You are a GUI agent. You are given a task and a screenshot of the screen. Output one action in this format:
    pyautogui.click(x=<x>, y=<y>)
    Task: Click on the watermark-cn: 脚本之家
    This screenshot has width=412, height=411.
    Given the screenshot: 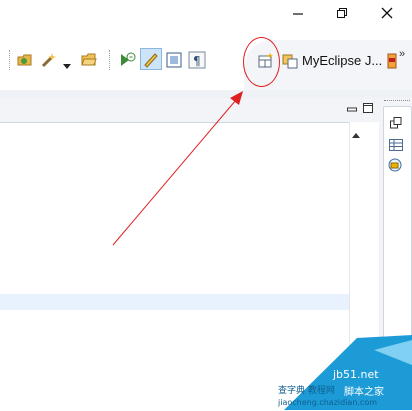 What is the action you would take?
    pyautogui.click(x=364, y=392)
    